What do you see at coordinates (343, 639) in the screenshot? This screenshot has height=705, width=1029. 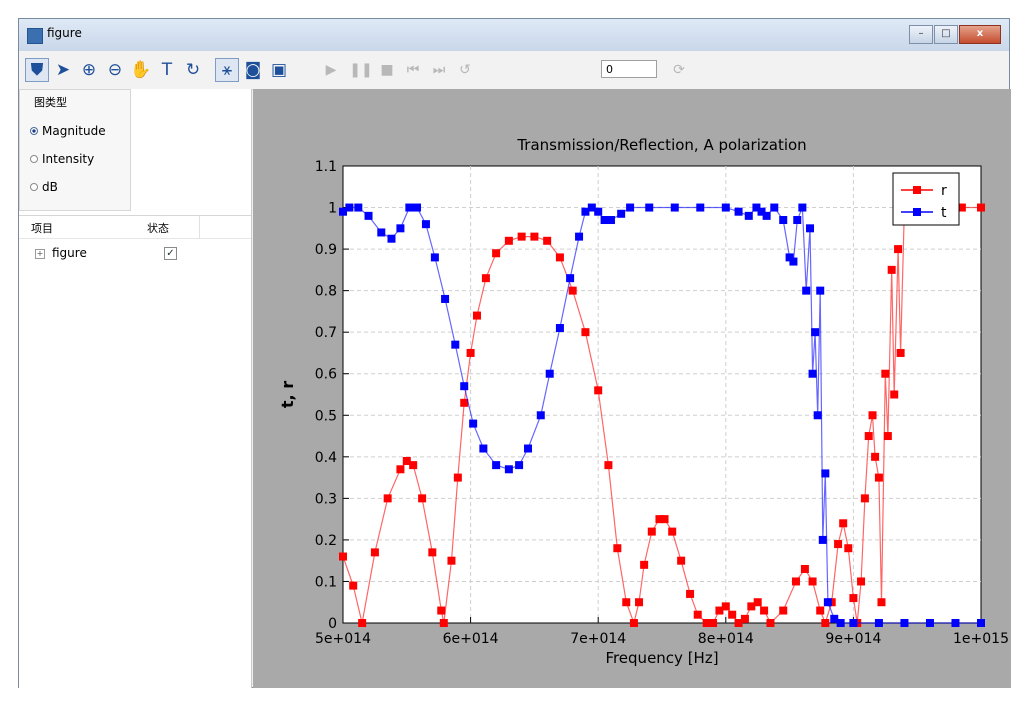 I see `x-tick-label: 5e+014` at bounding box center [343, 639].